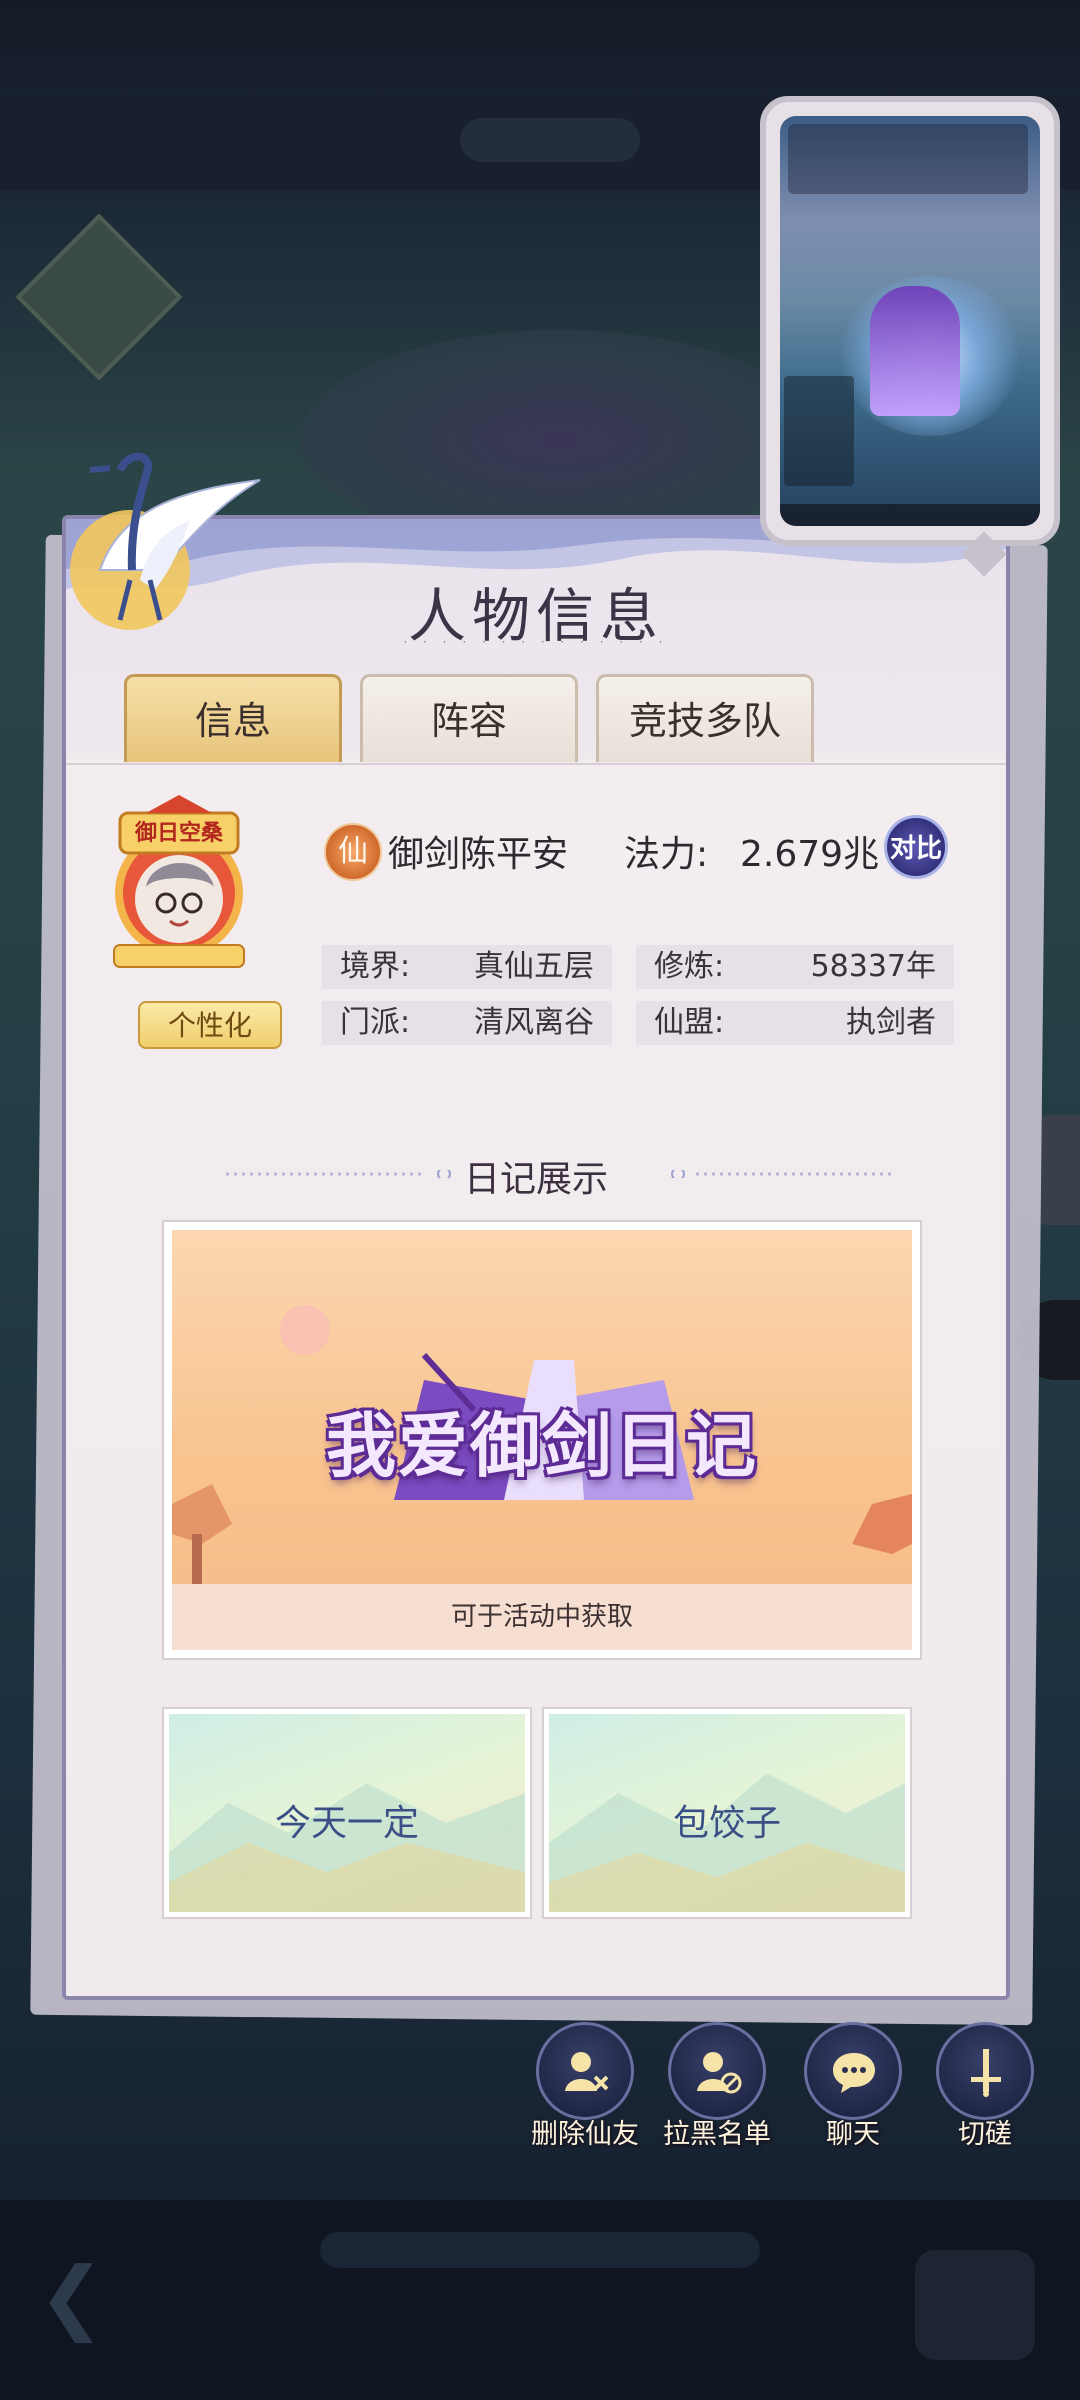 The height and width of the screenshot is (2400, 1080). Describe the element at coordinates (542, 1445) in the screenshot. I see `diary-card-title: 我爱御剑日记` at that location.